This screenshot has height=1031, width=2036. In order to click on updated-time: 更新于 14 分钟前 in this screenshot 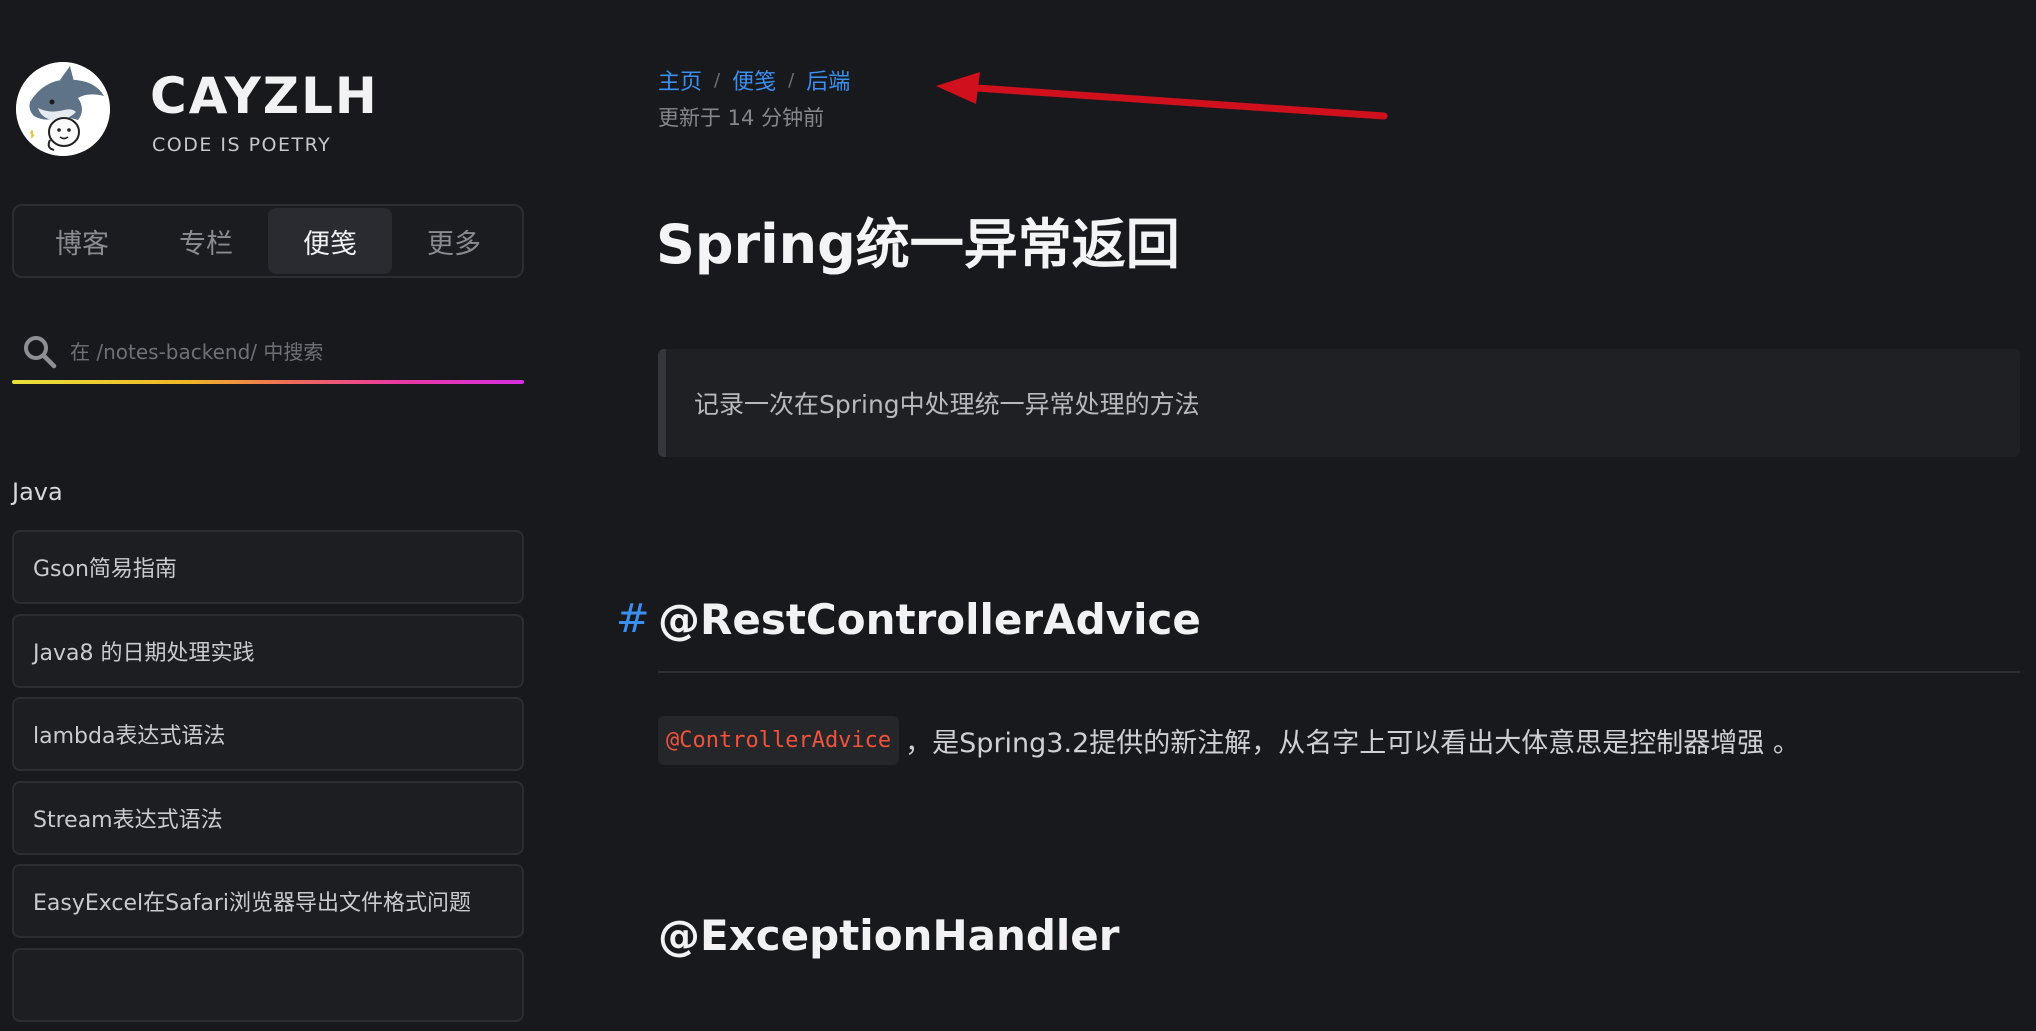, I will do `click(741, 118)`.